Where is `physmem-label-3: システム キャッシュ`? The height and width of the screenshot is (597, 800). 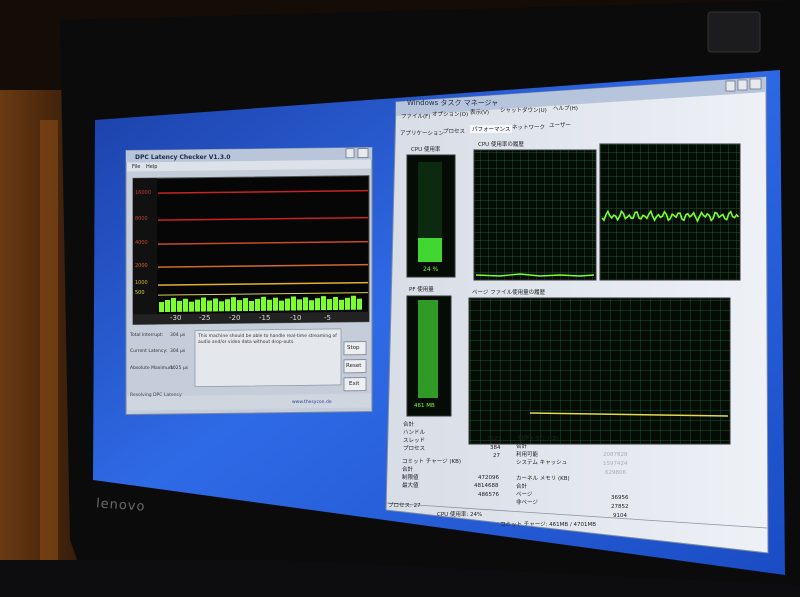
physmem-label-3: システム キャッシュ is located at coordinates (542, 463).